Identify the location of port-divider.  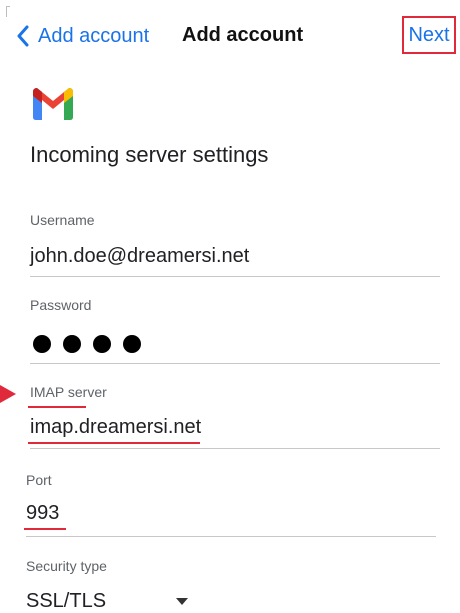
(231, 536).